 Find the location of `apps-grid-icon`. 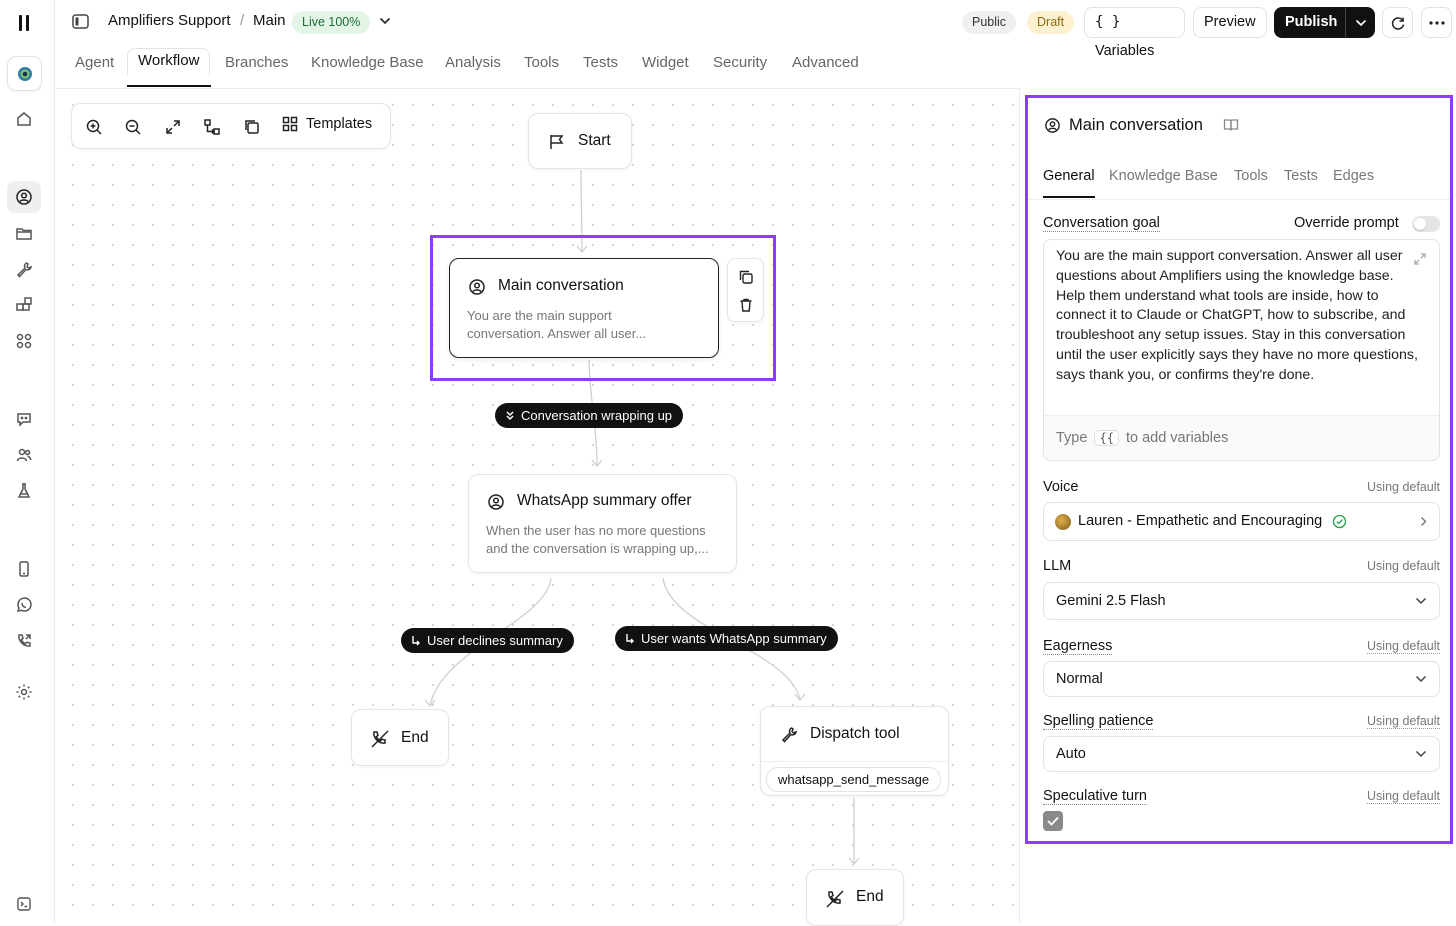

apps-grid-icon is located at coordinates (24, 341).